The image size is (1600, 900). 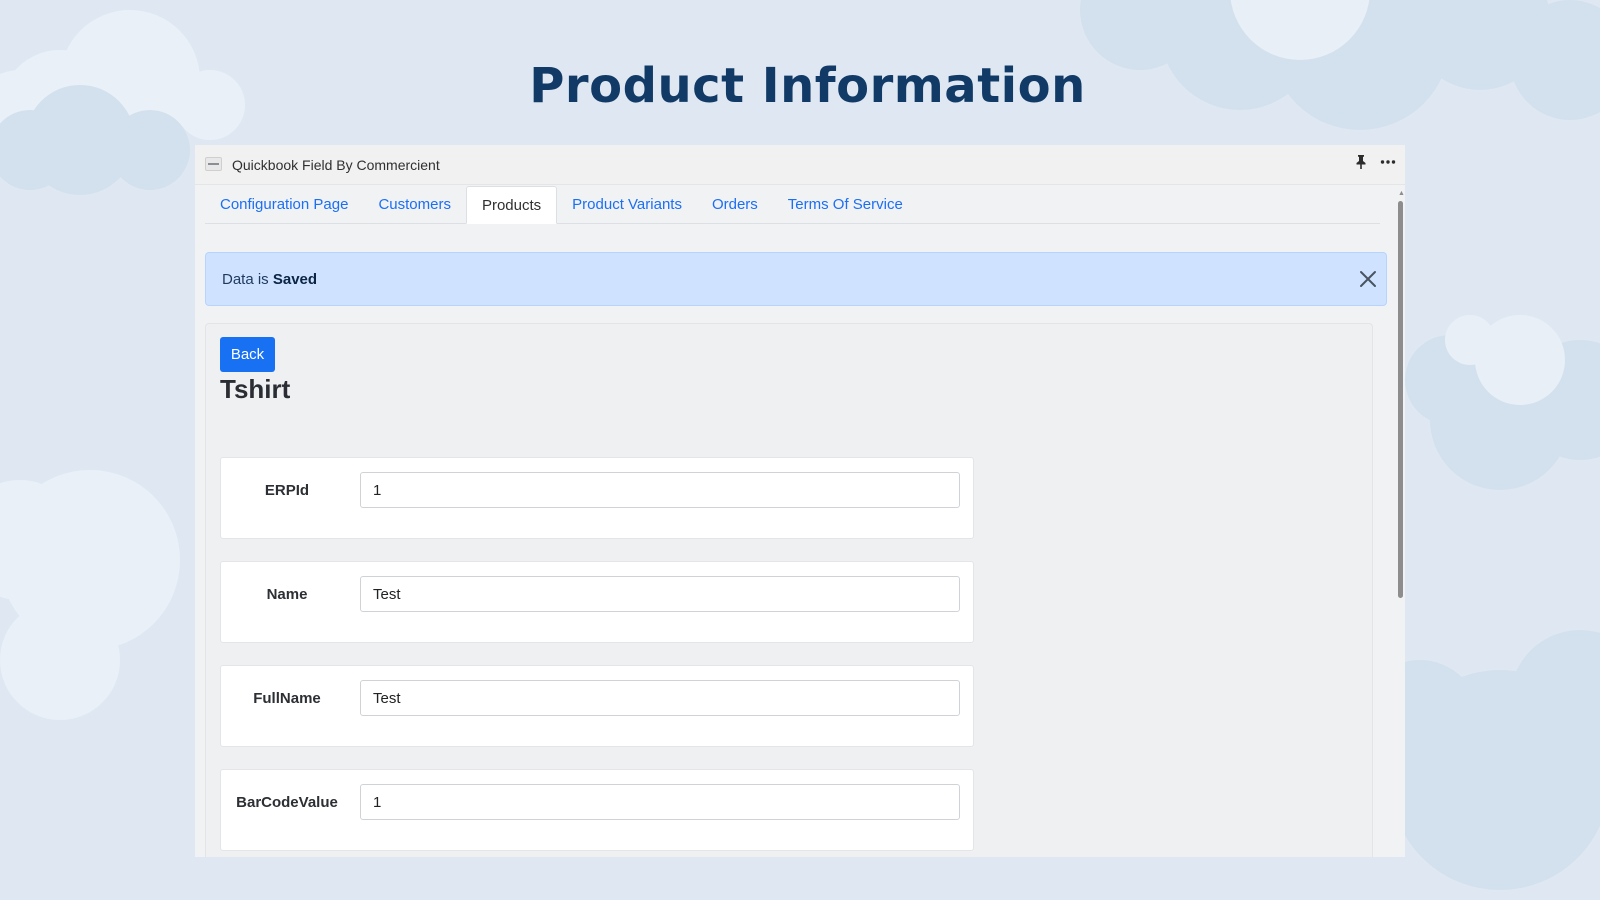 I want to click on back-button: Back, so click(x=247, y=354).